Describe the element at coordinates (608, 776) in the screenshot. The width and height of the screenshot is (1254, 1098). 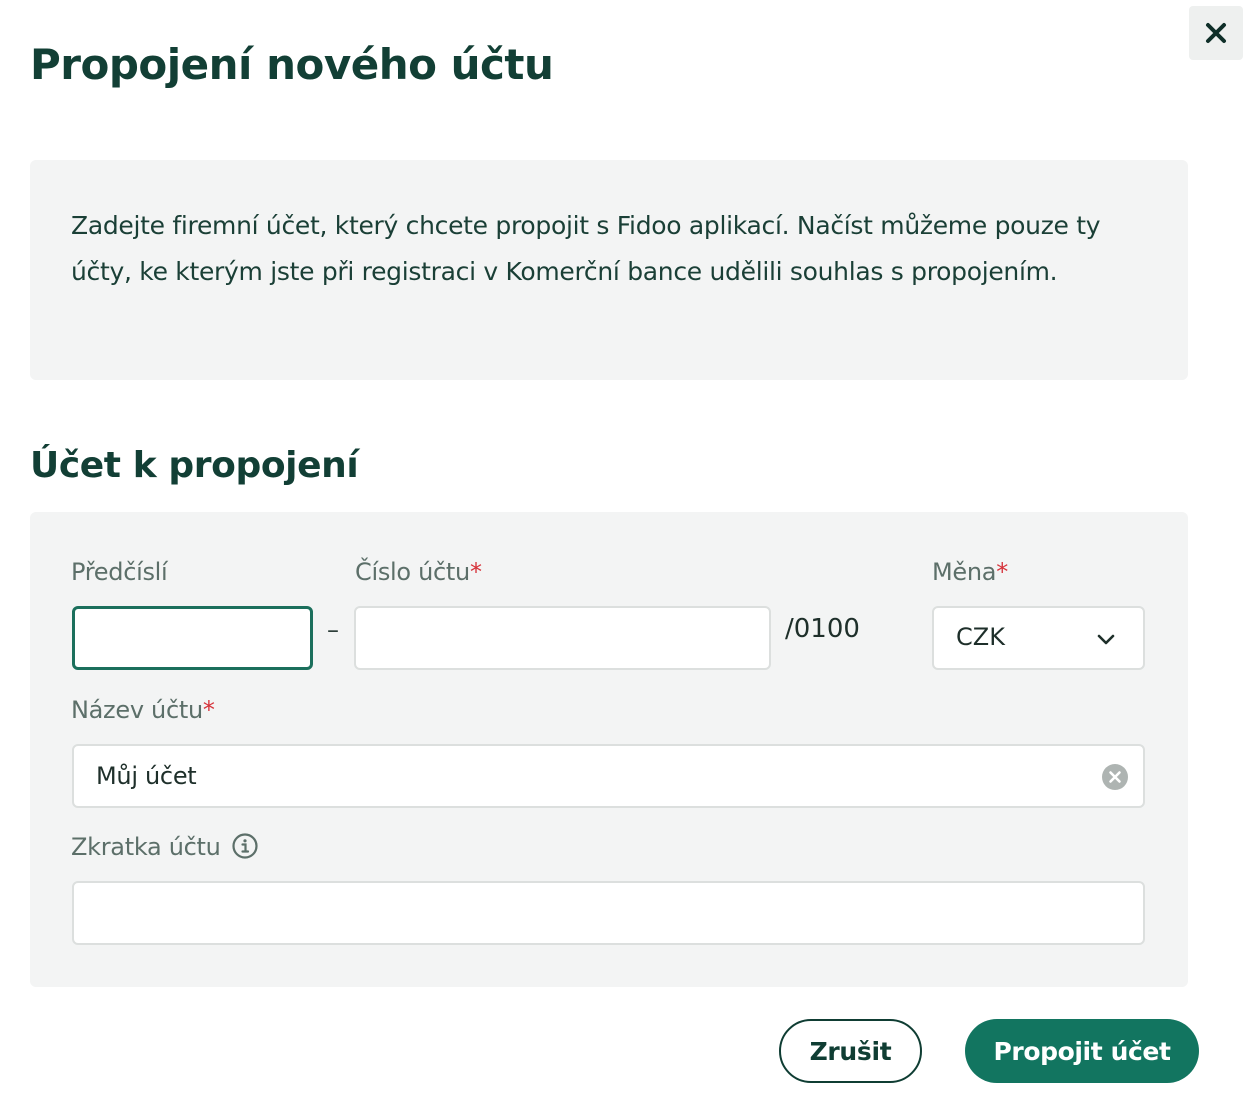
I see `account-name-input: Můj účet` at that location.